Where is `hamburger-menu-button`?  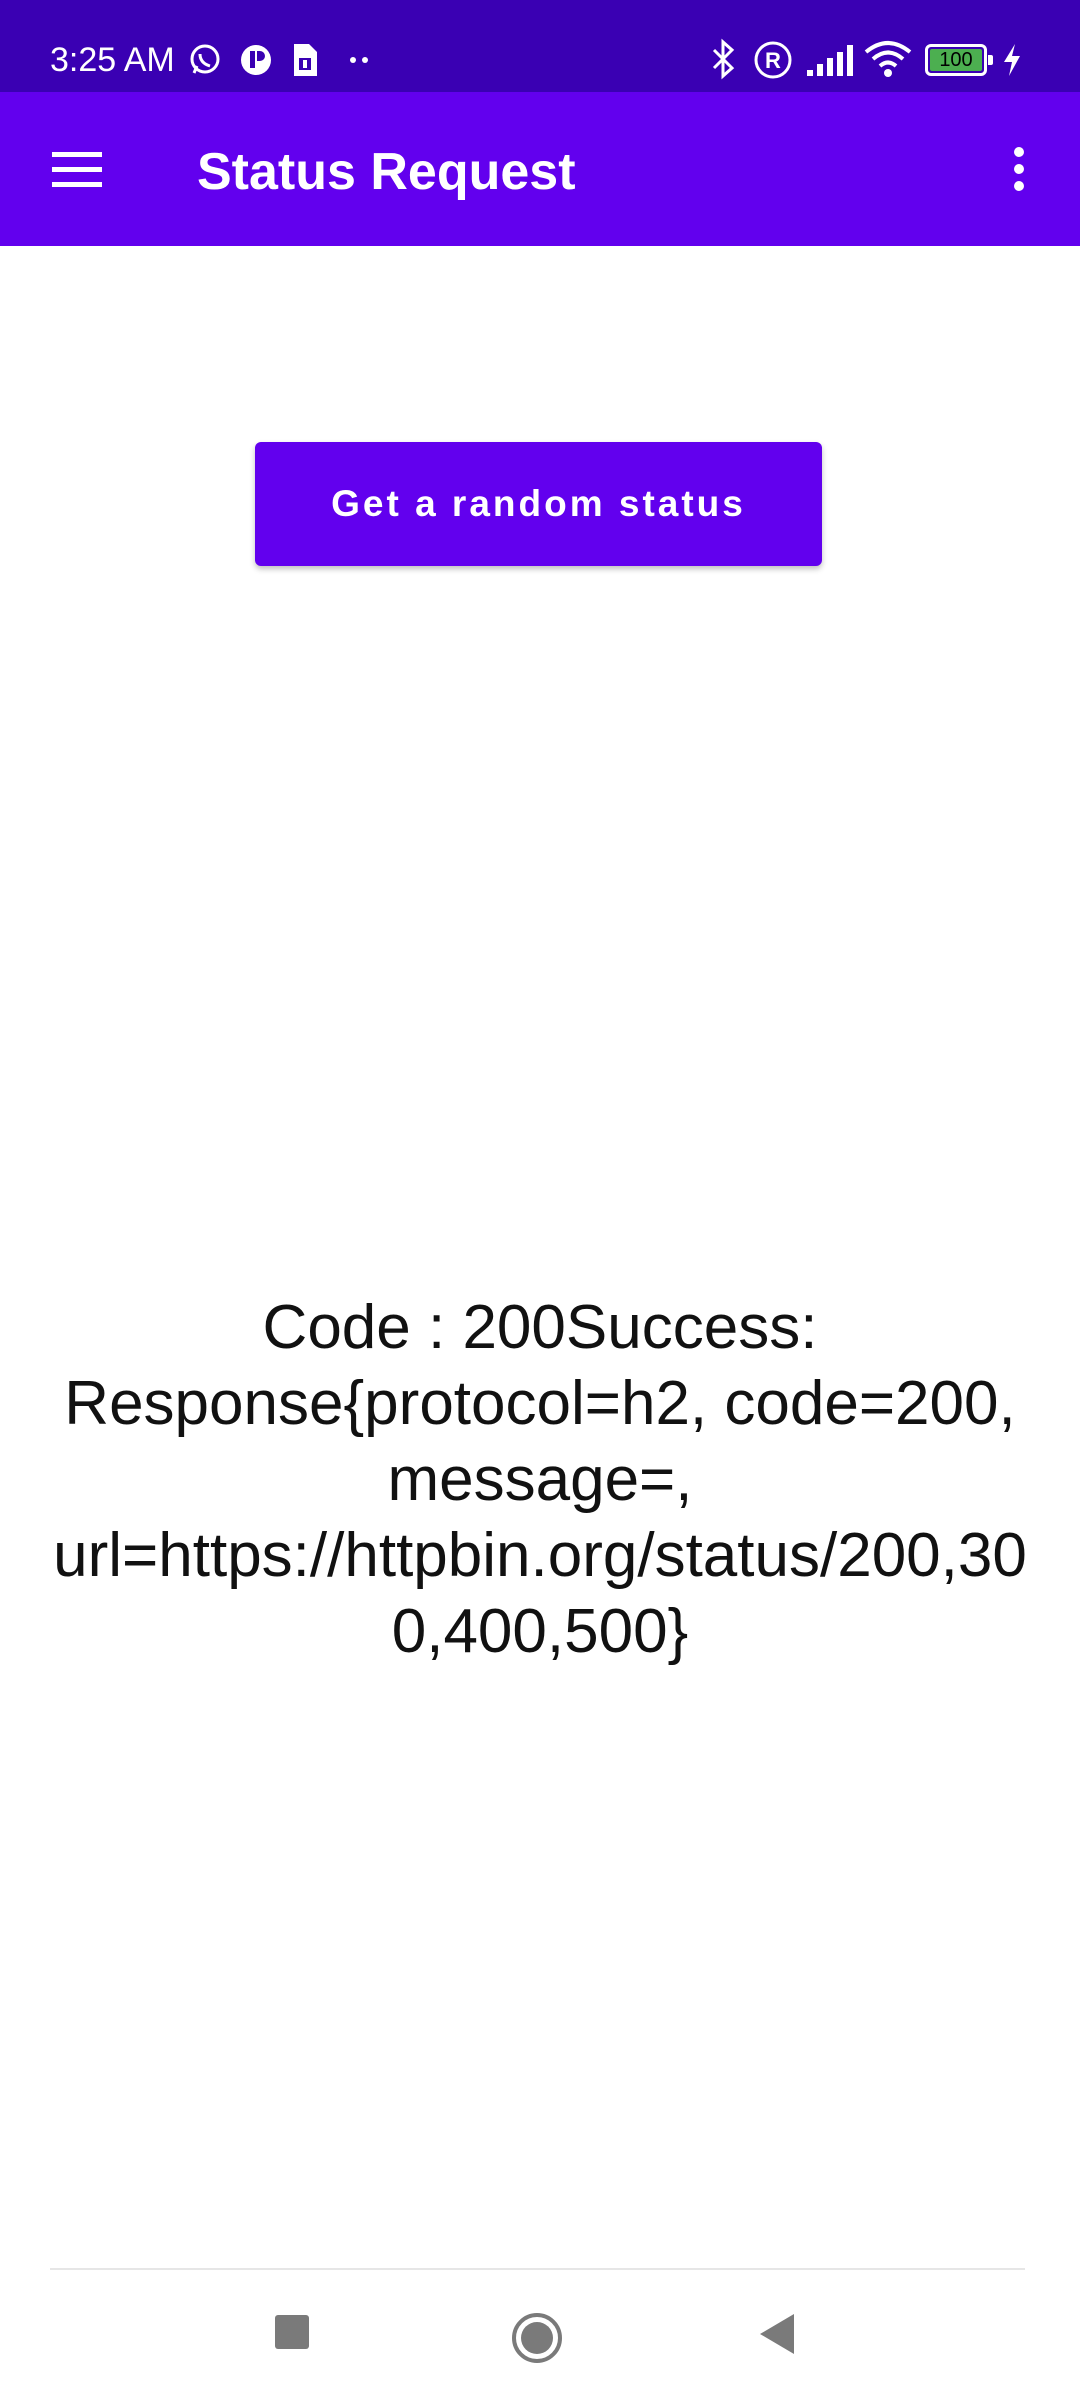
hamburger-menu-button is located at coordinates (77, 169).